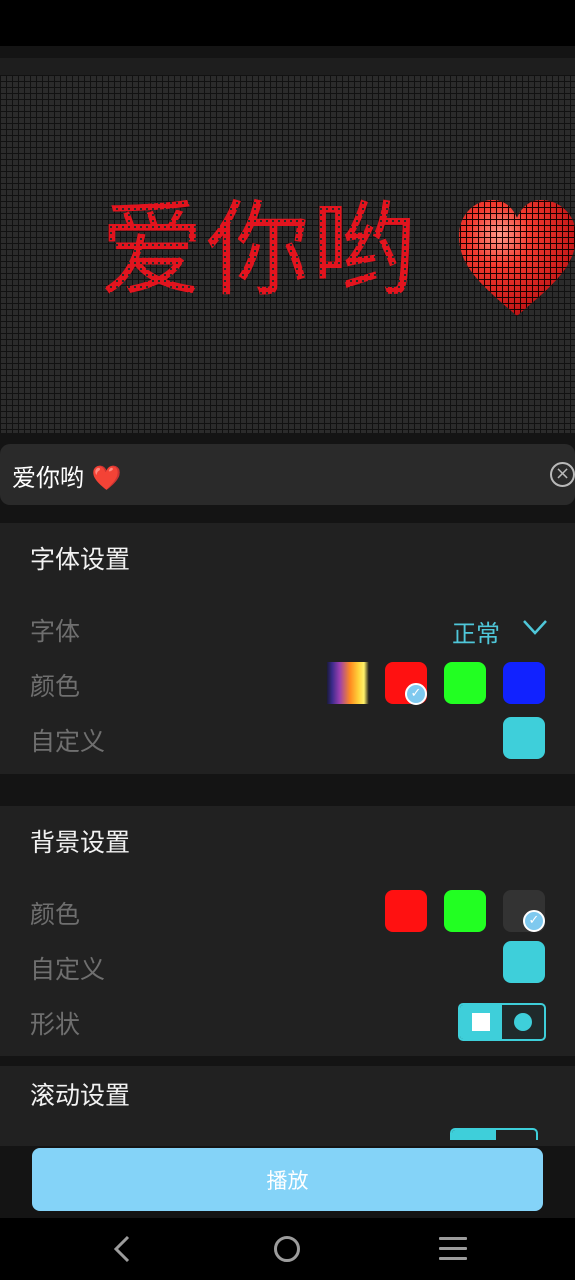 This screenshot has height=1280, width=575. I want to click on font-color-swatch-green, so click(465, 683).